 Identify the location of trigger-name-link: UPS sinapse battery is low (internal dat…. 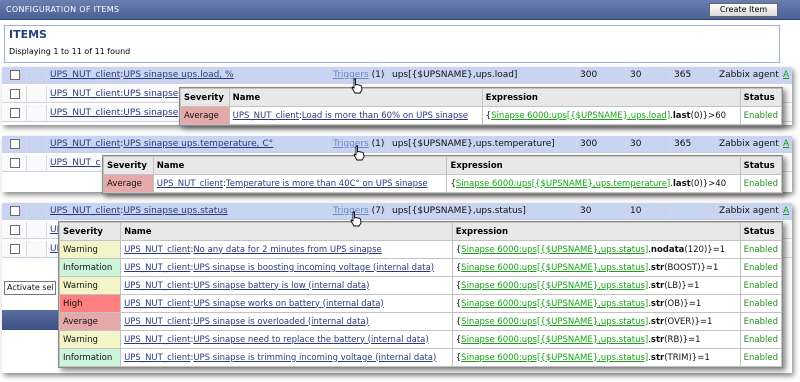
(281, 286).